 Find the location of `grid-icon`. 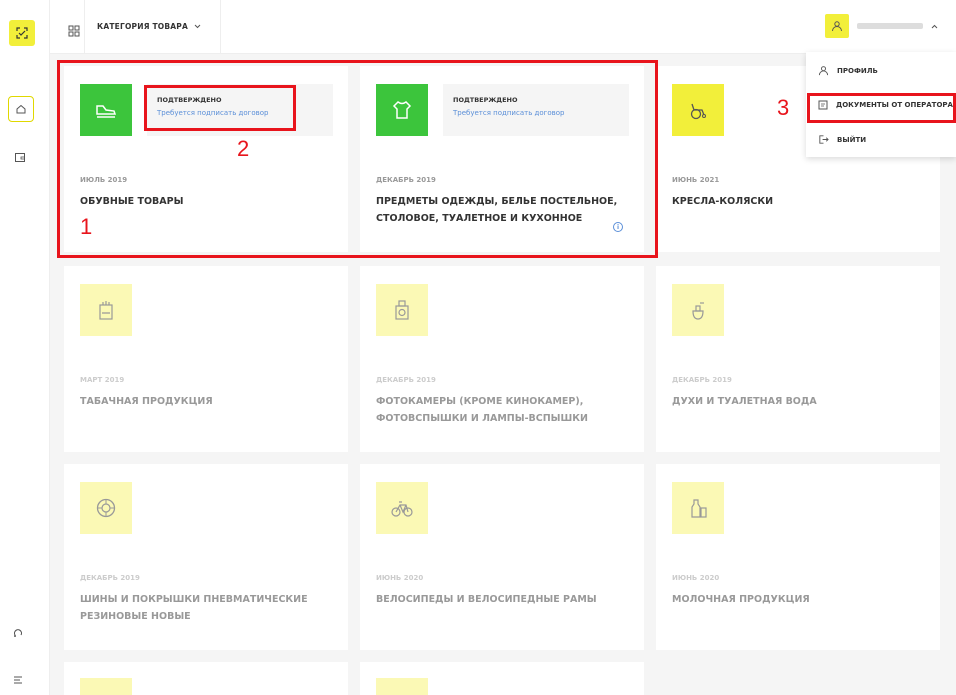

grid-icon is located at coordinates (75, 29).